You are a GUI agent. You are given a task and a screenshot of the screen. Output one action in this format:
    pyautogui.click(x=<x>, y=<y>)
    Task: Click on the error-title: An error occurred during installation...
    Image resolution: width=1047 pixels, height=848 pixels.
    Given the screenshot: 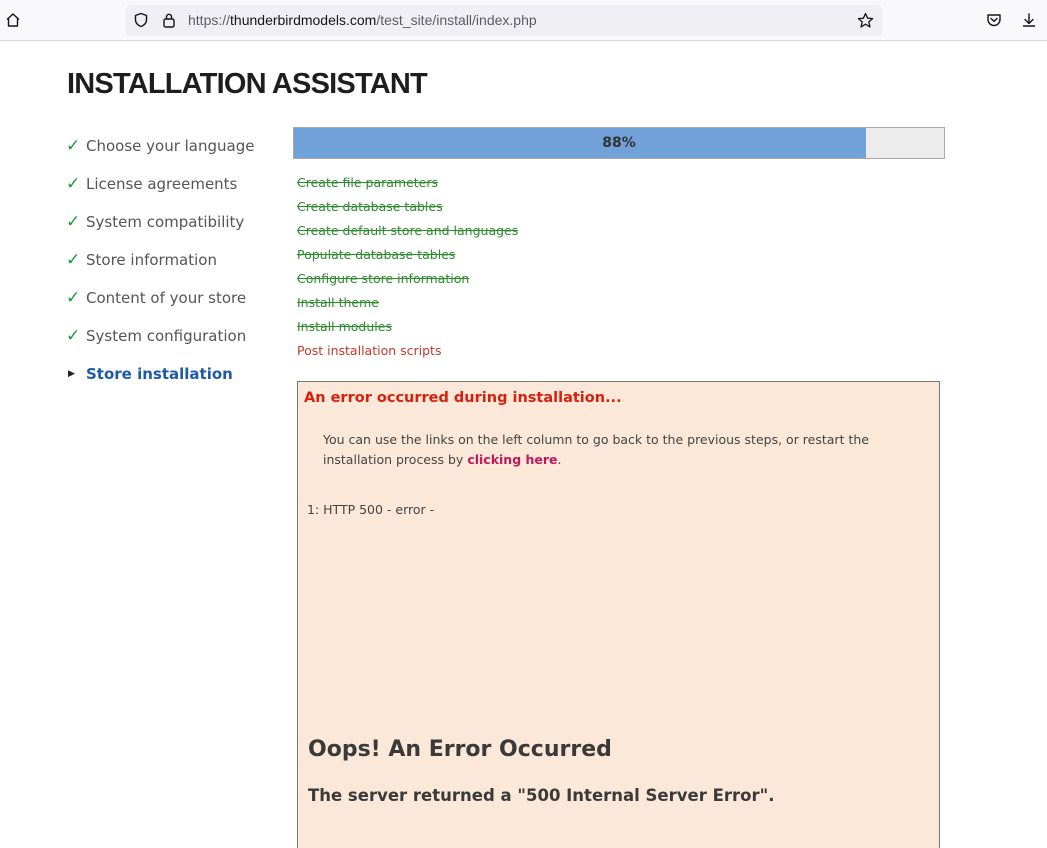 What is the action you would take?
    pyautogui.click(x=463, y=398)
    